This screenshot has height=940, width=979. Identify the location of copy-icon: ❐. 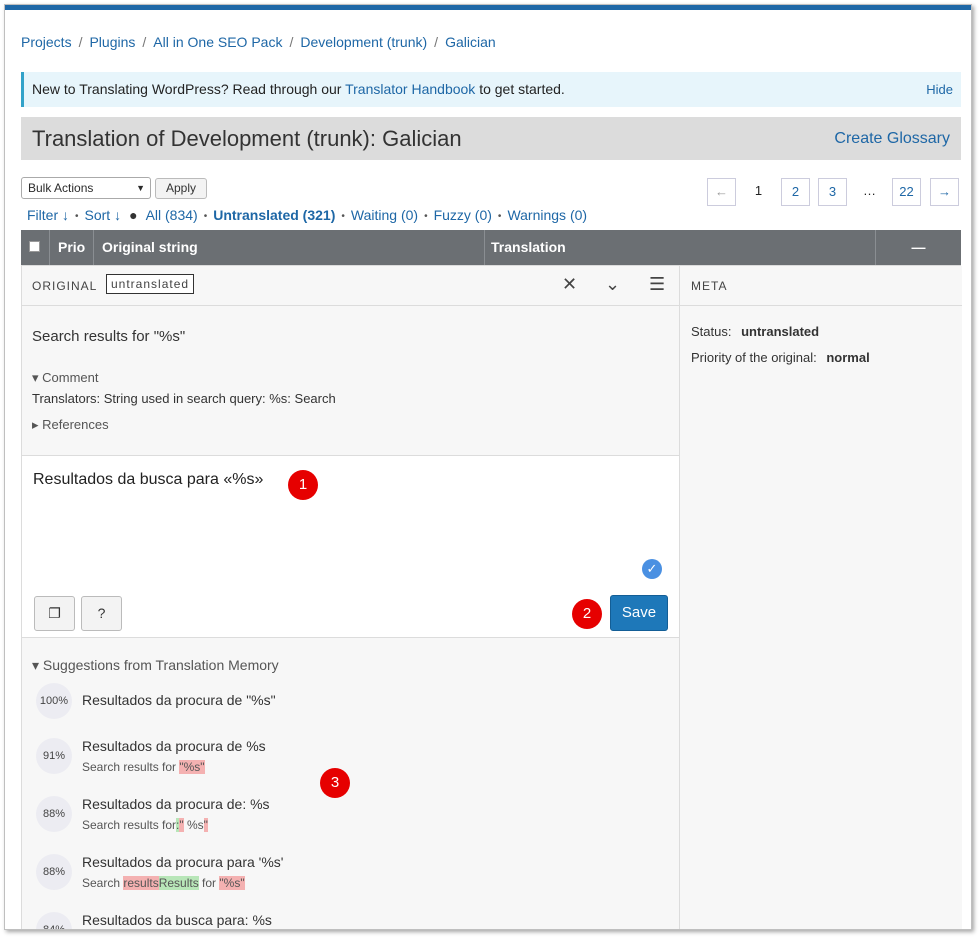
(54, 613).